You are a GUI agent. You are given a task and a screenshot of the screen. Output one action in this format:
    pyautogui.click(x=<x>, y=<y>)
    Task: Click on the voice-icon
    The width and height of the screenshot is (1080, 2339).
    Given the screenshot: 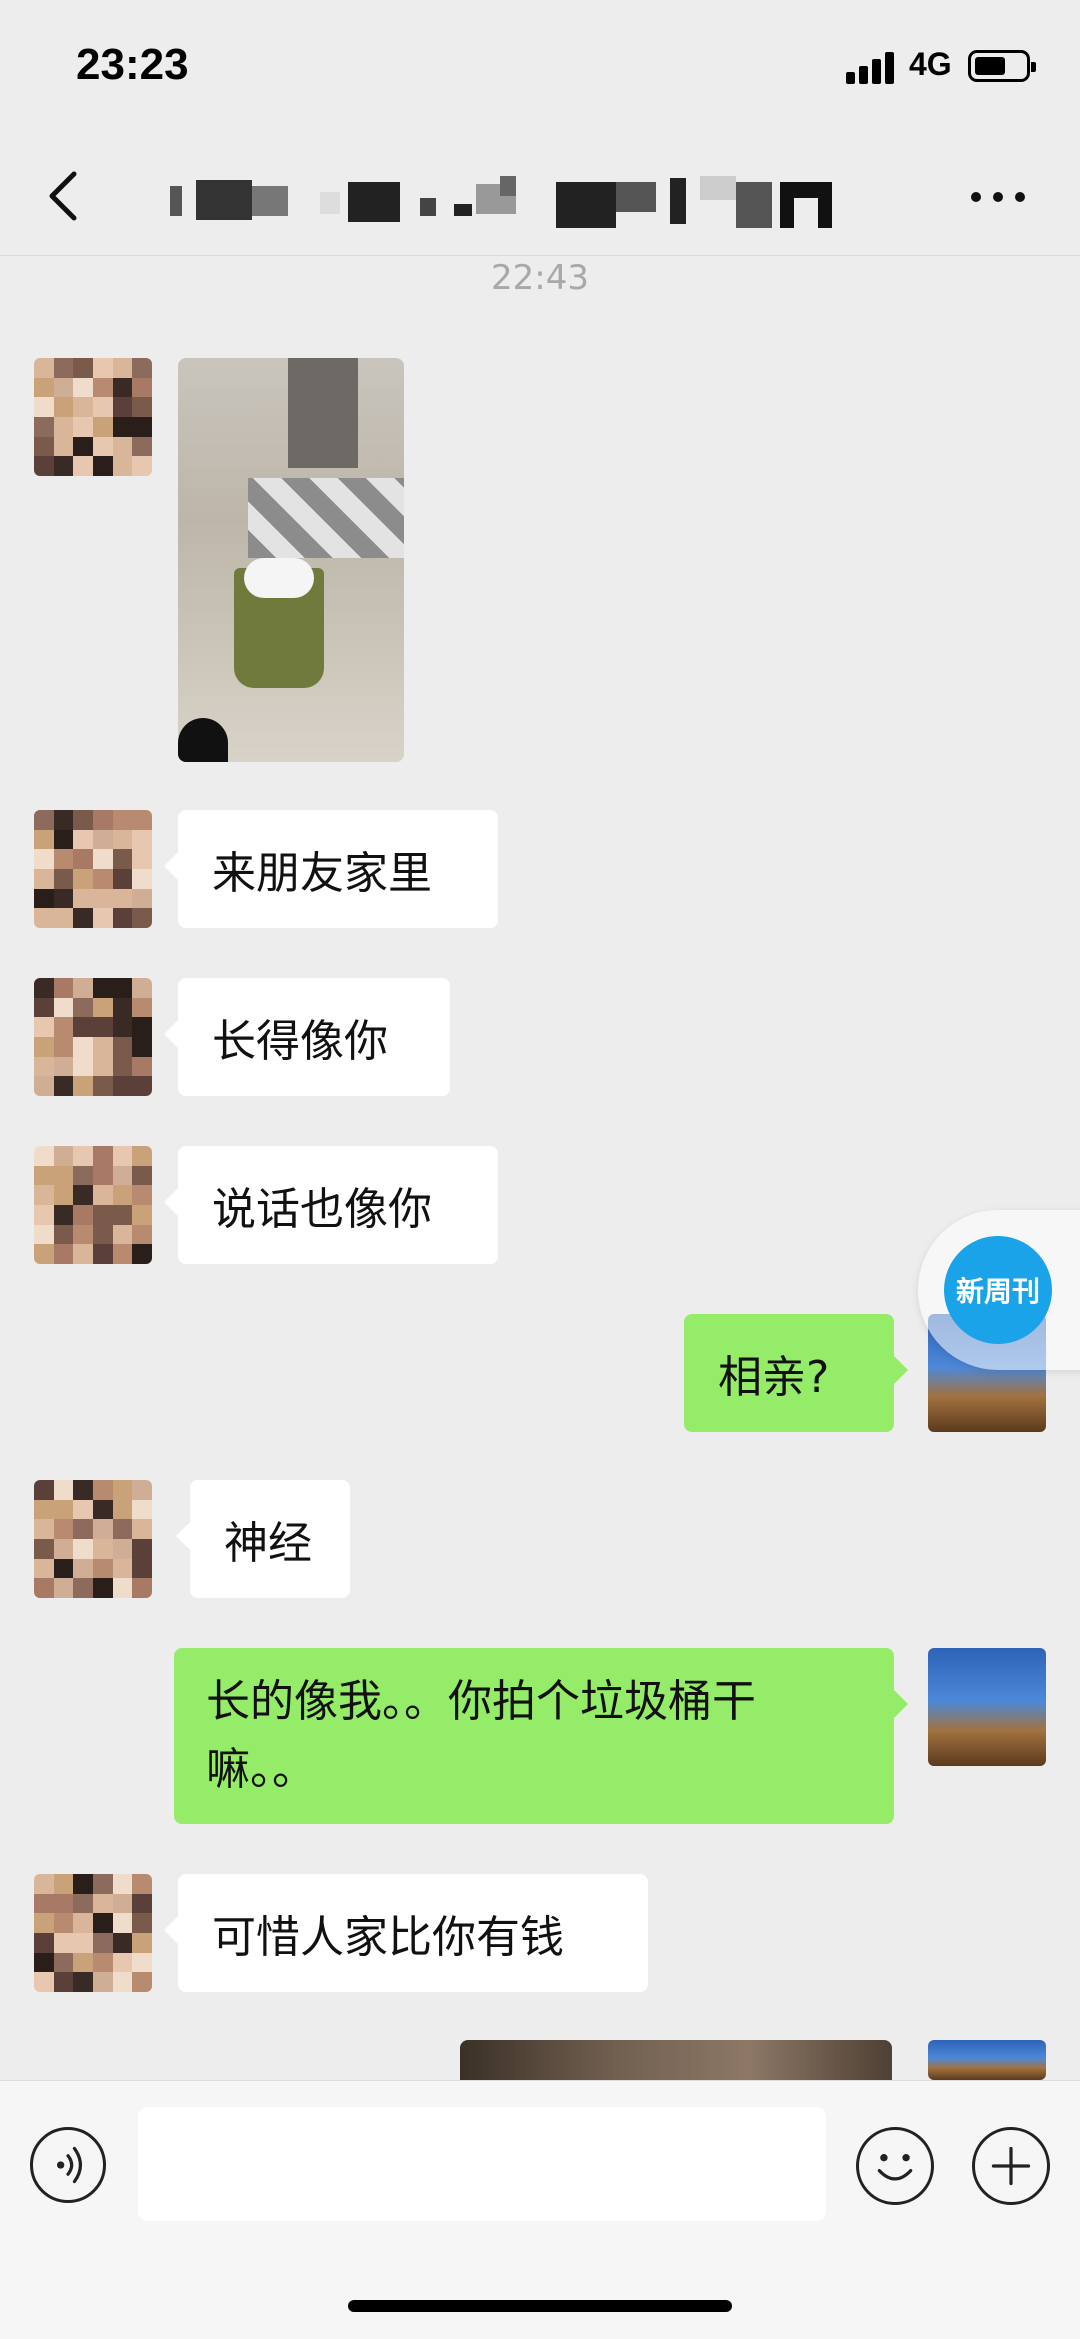 What is the action you would take?
    pyautogui.click(x=68, y=2165)
    